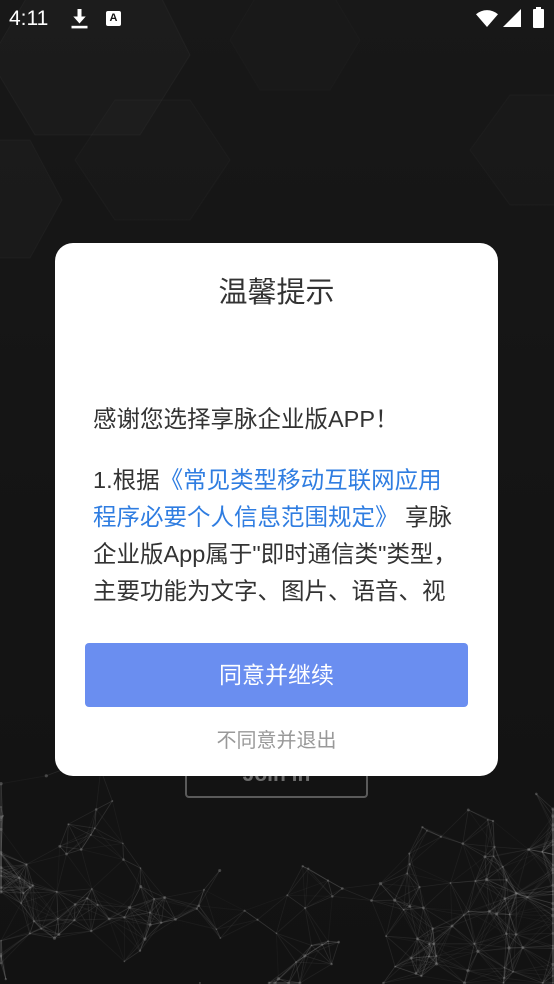 The image size is (554, 984). What do you see at coordinates (113, 18) in the screenshot?
I see `app-notification-icon: A` at bounding box center [113, 18].